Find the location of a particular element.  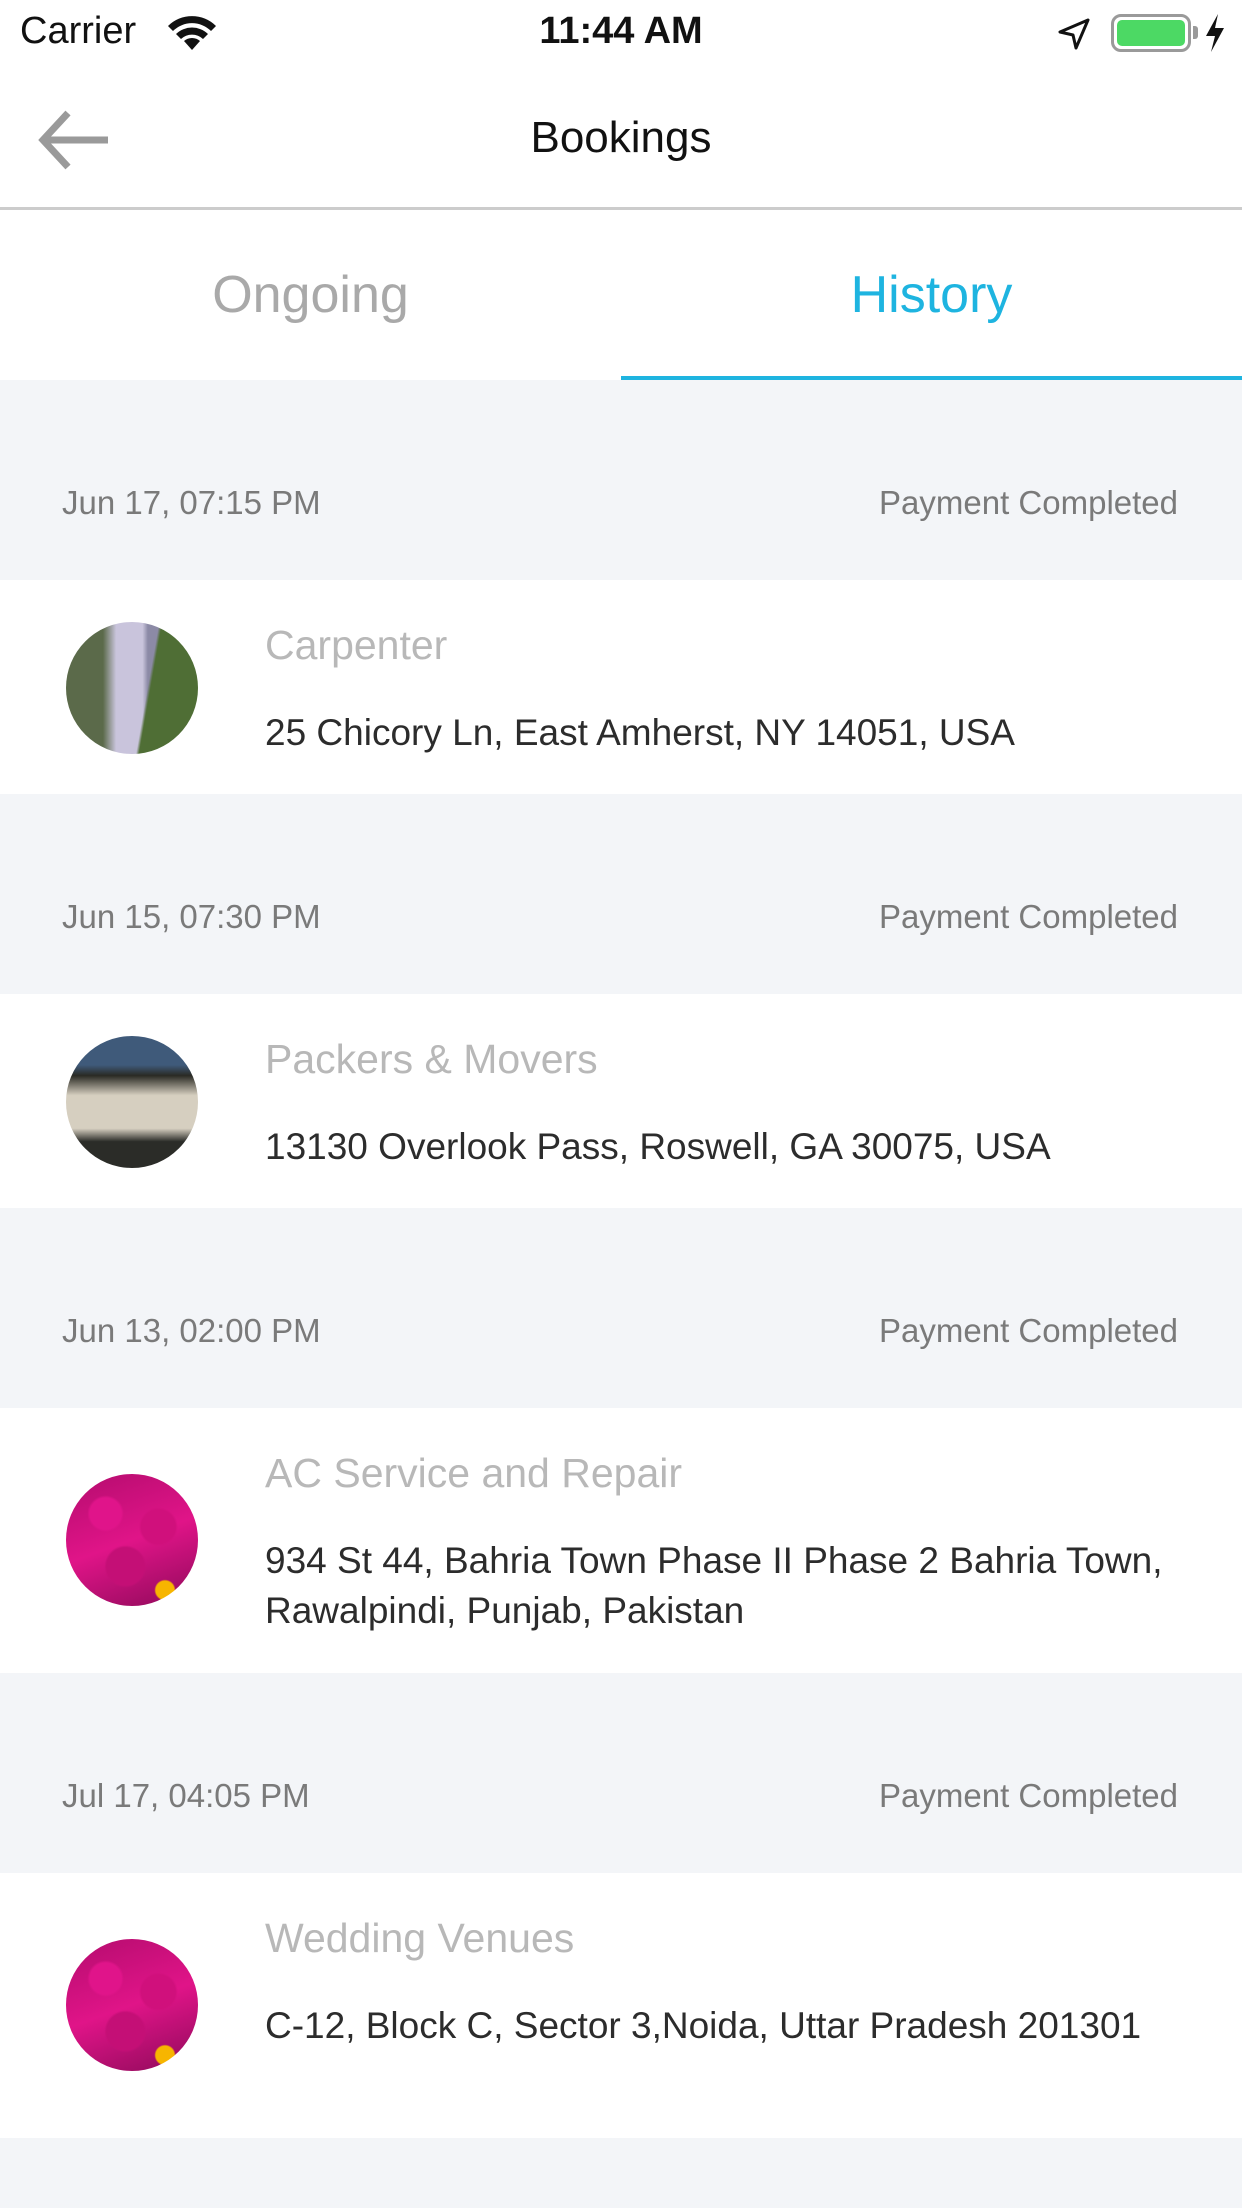

service-name: Wedding Venues is located at coordinates (420, 1938).